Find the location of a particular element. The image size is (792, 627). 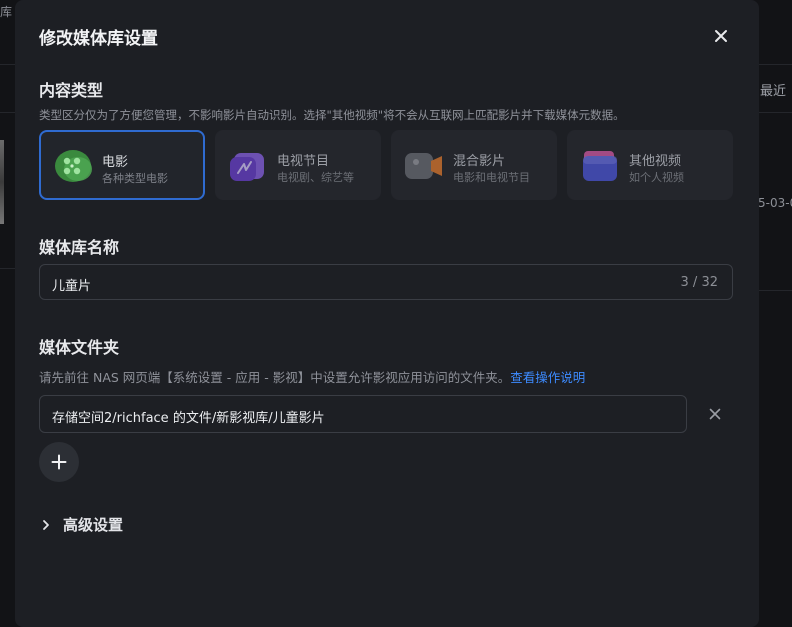

type-subtitle: 电视剧、综艺等 is located at coordinates (315, 177).